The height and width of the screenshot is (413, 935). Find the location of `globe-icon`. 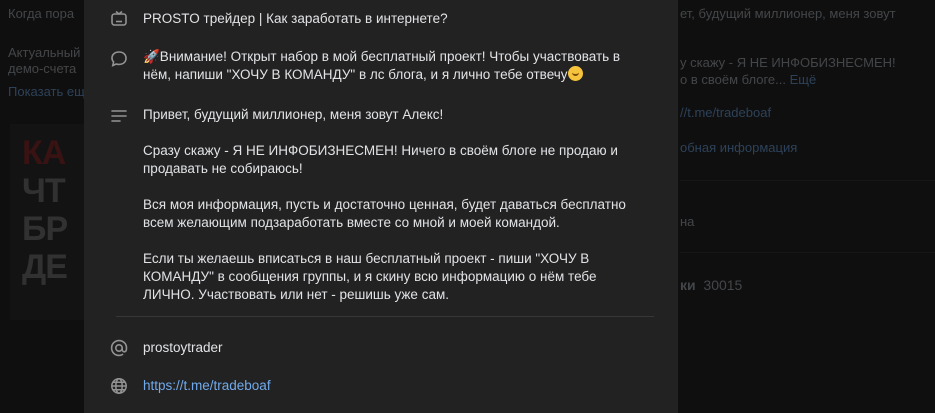

globe-icon is located at coordinates (119, 386).